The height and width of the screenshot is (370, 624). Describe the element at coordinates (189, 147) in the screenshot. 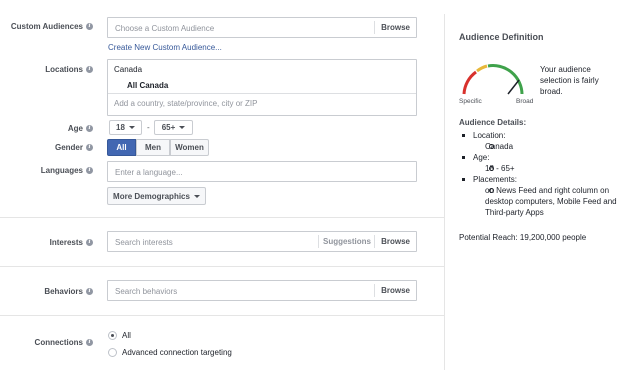

I see `gender-women-button: Women` at that location.